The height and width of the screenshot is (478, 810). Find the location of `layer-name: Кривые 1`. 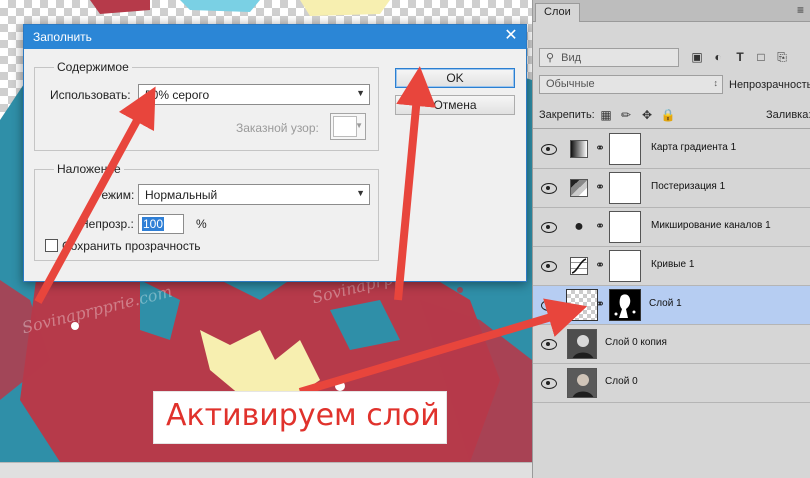

layer-name: Кривые 1 is located at coordinates (673, 264).